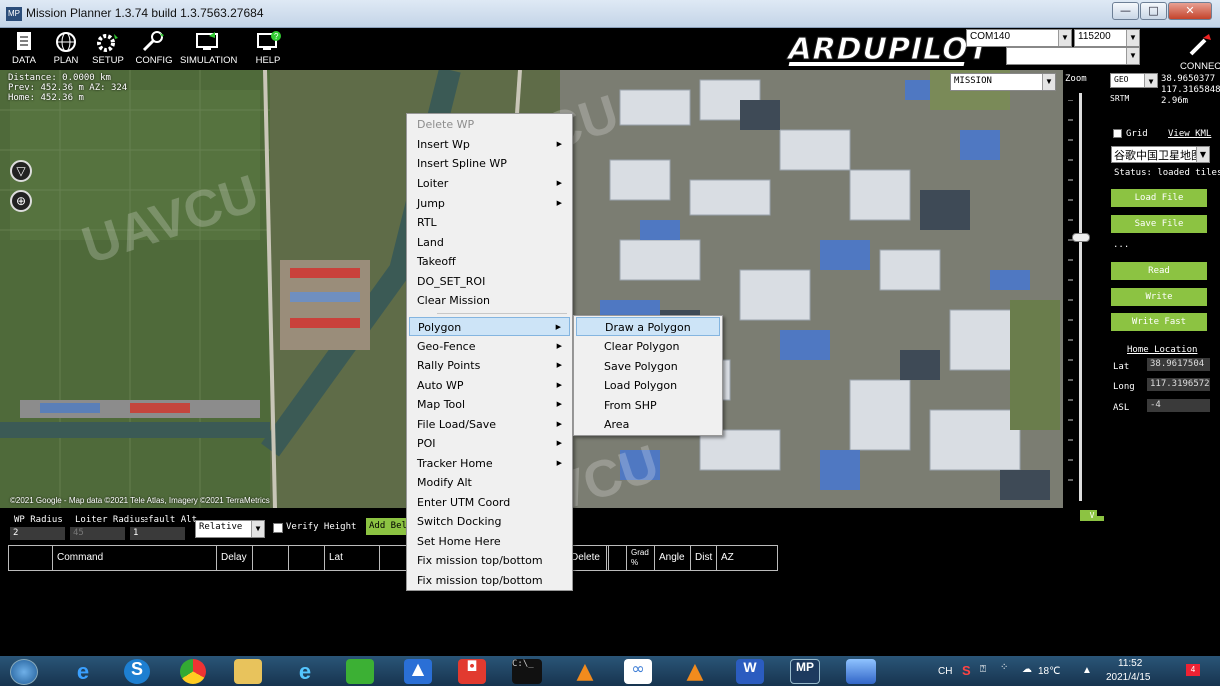 The image size is (1220, 686). Describe the element at coordinates (489, 541) in the screenshot. I see `menu-item-set-home-here: Set Home Here` at that location.